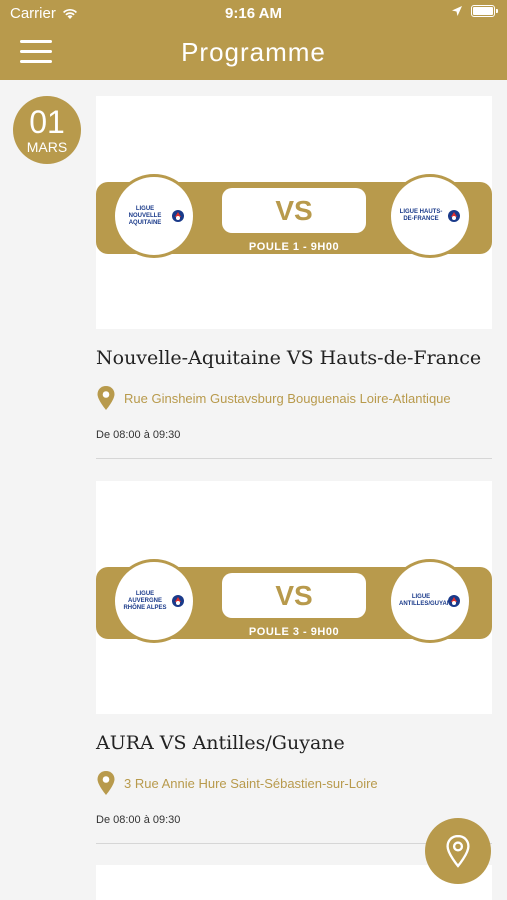 This screenshot has width=507, height=900. What do you see at coordinates (294, 247) in the screenshot?
I see `poule-label: POULE 1 - 9H00` at bounding box center [294, 247].